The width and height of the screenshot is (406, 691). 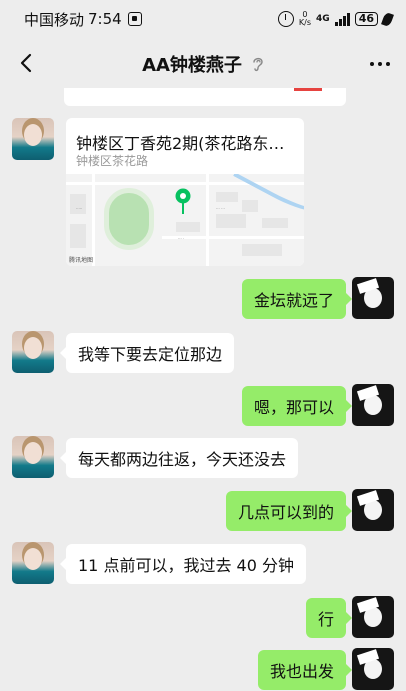 What do you see at coordinates (387, 19) in the screenshot?
I see `leaf-icon` at bounding box center [387, 19].